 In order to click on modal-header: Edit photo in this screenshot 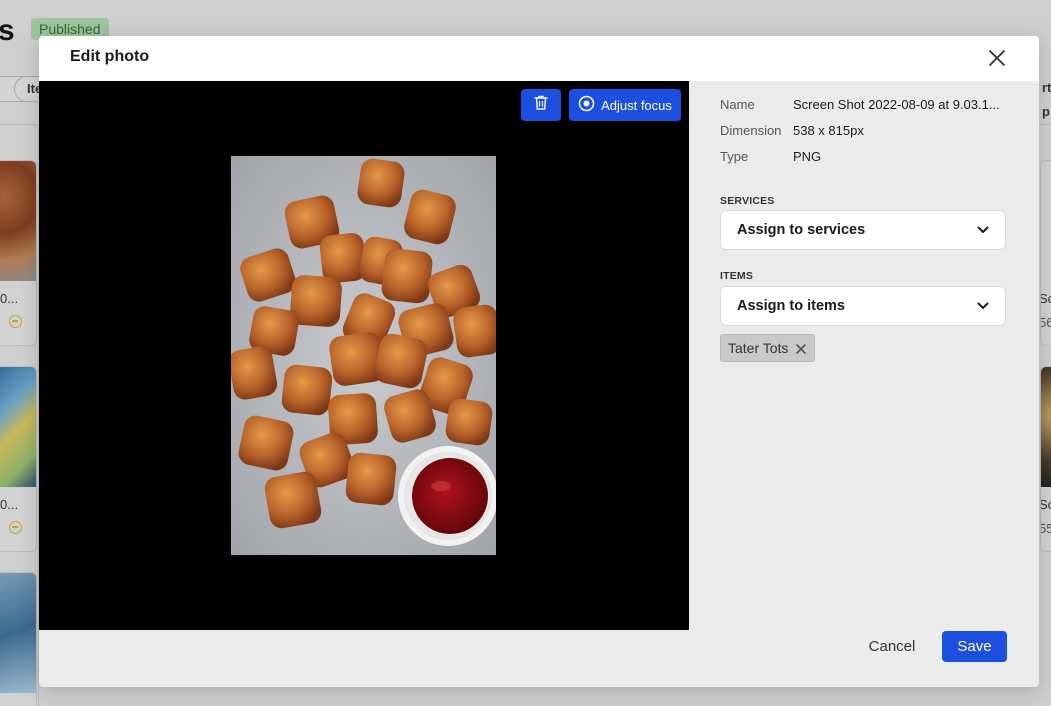, I will do `click(539, 58)`.